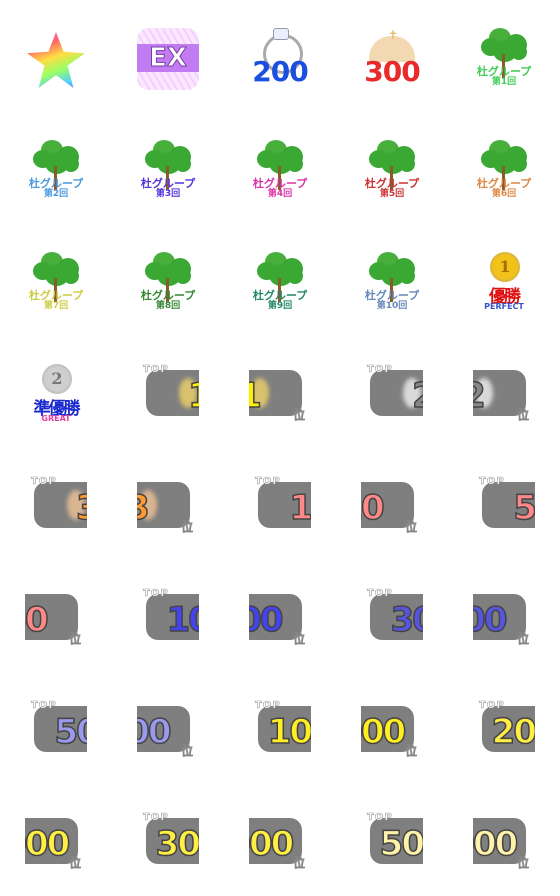 The height and width of the screenshot is (896, 560). What do you see at coordinates (56, 283) in the screenshot?
I see `emoji-image: 杜グループ 第7回` at bounding box center [56, 283].